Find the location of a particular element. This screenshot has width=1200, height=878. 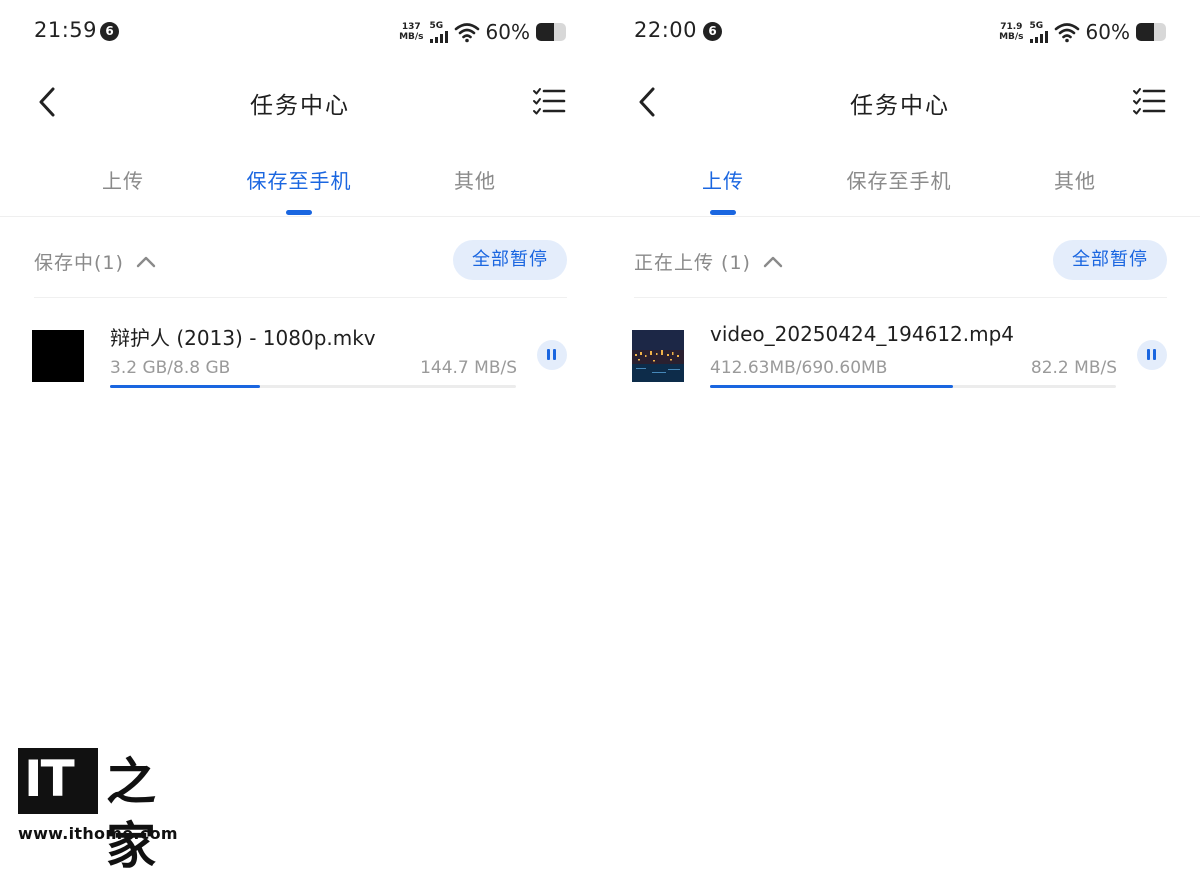

status-bar: 21:59 6 137 MB/s 5G 60% is located at coordinates (300, 32).